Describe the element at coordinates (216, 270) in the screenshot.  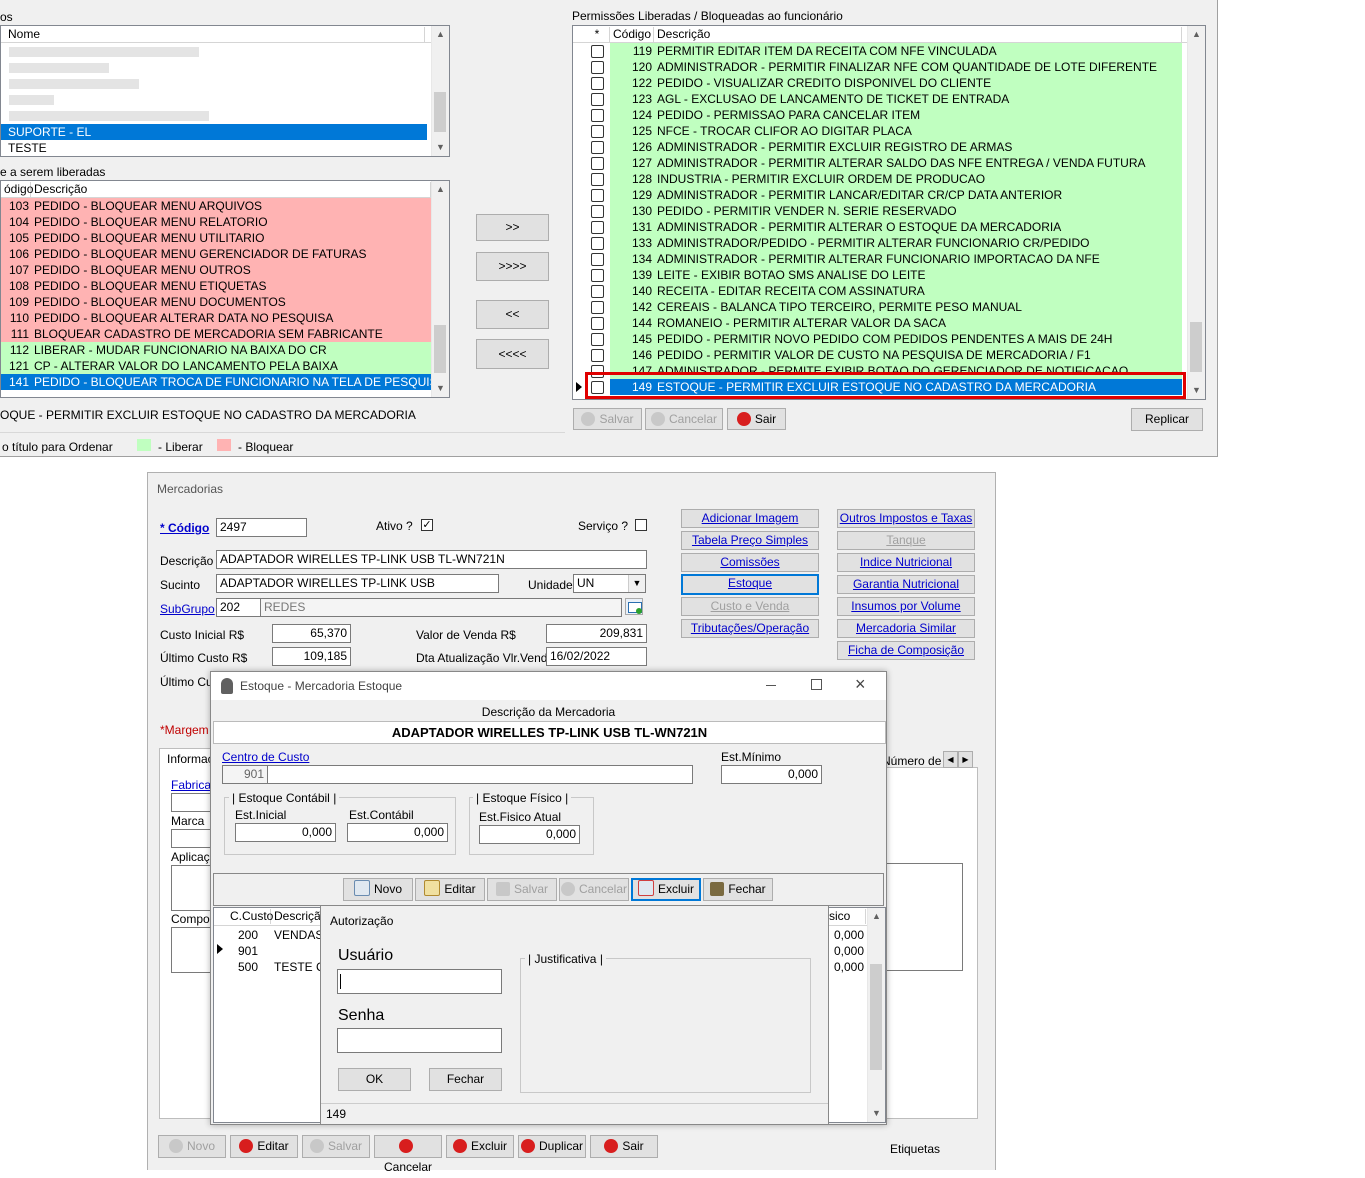
I see `blocked-row: 107 PEDIDO - BLOQUEAR MENU OUTROS` at that location.